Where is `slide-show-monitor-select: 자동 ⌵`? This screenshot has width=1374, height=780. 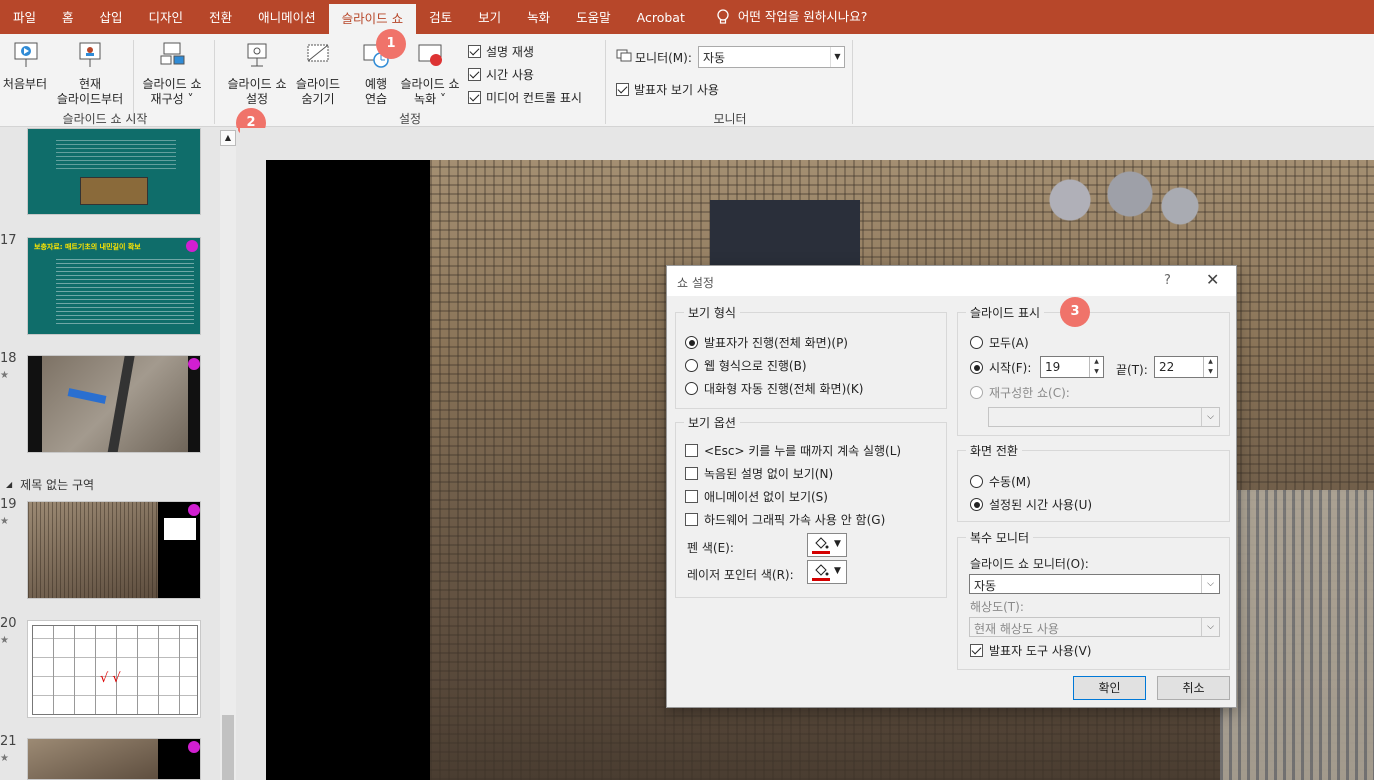
slide-show-monitor-select: 자동 ⌵ is located at coordinates (1094, 584).